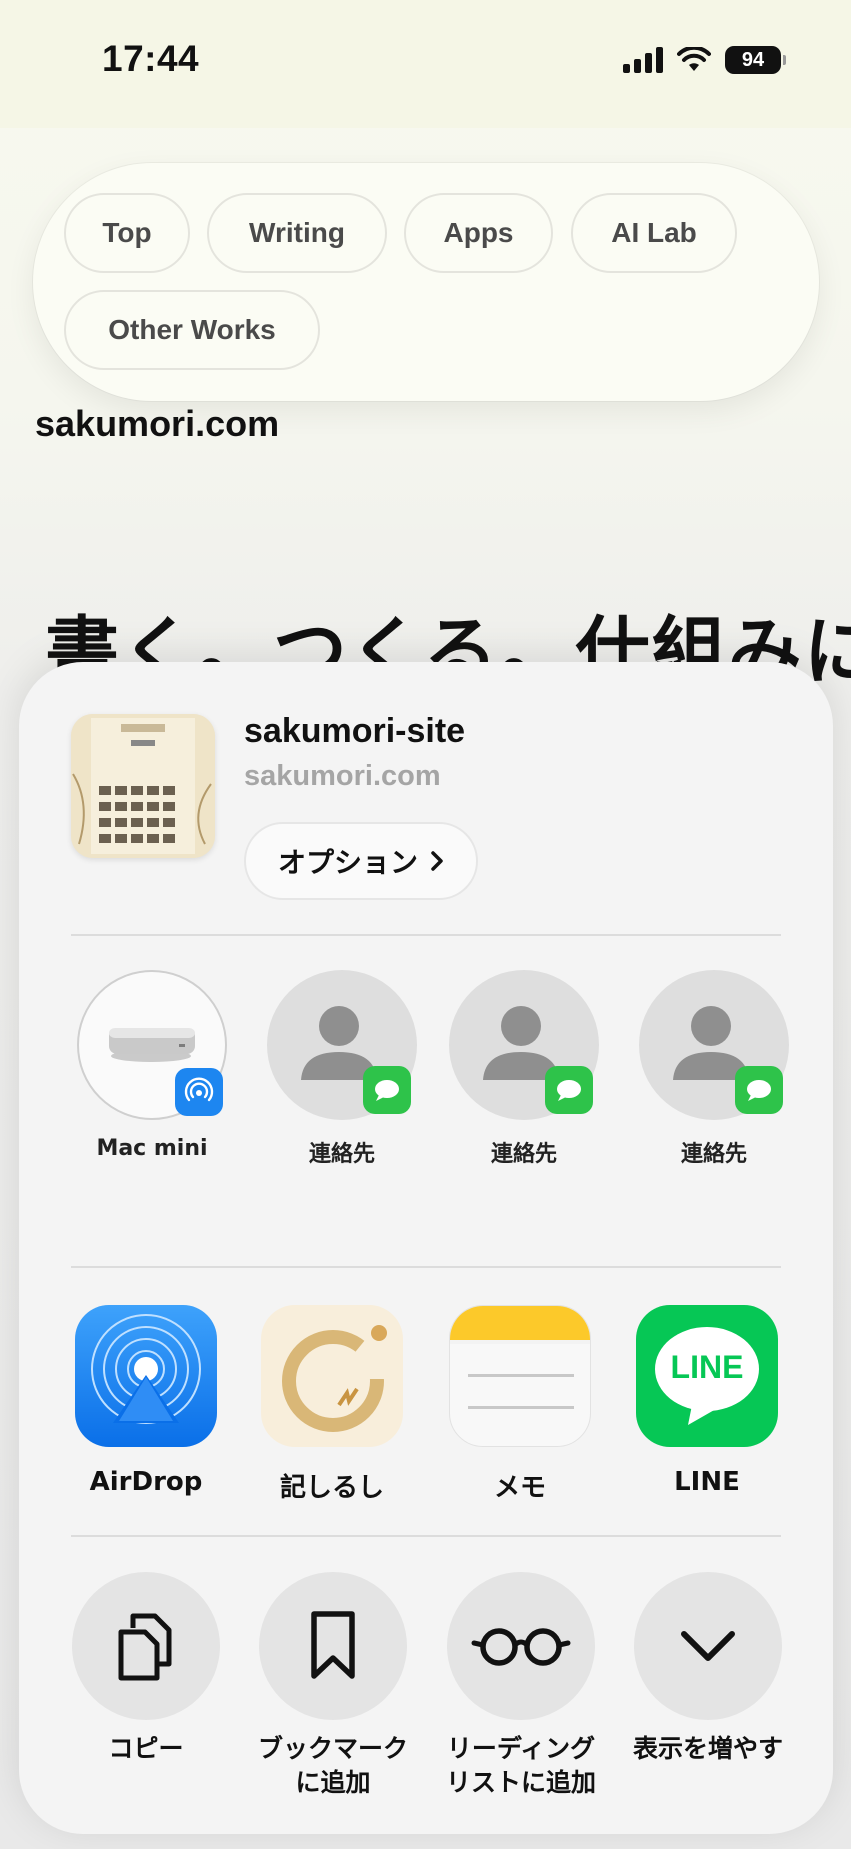 The height and width of the screenshot is (1849, 851). I want to click on battery-icon: 94, so click(755, 60).